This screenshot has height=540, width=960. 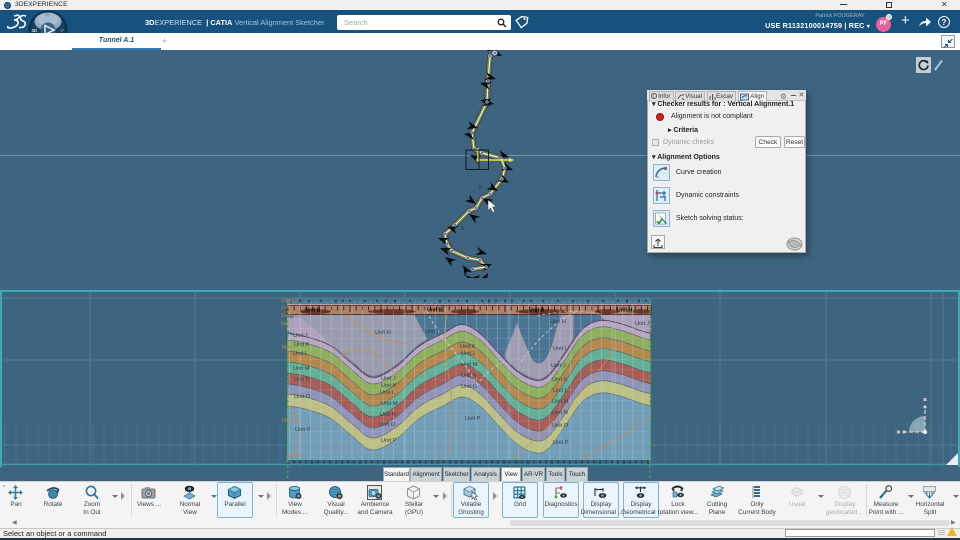 What do you see at coordinates (560, 349) in the screenshot?
I see `svg-text: Unit I` at bounding box center [560, 349].